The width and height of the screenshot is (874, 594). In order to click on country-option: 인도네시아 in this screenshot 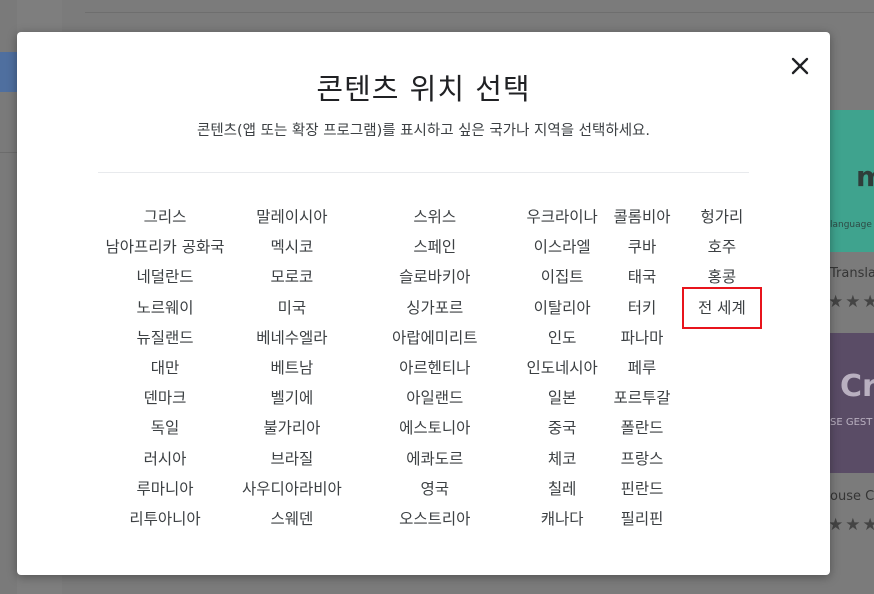, I will do `click(562, 368)`.